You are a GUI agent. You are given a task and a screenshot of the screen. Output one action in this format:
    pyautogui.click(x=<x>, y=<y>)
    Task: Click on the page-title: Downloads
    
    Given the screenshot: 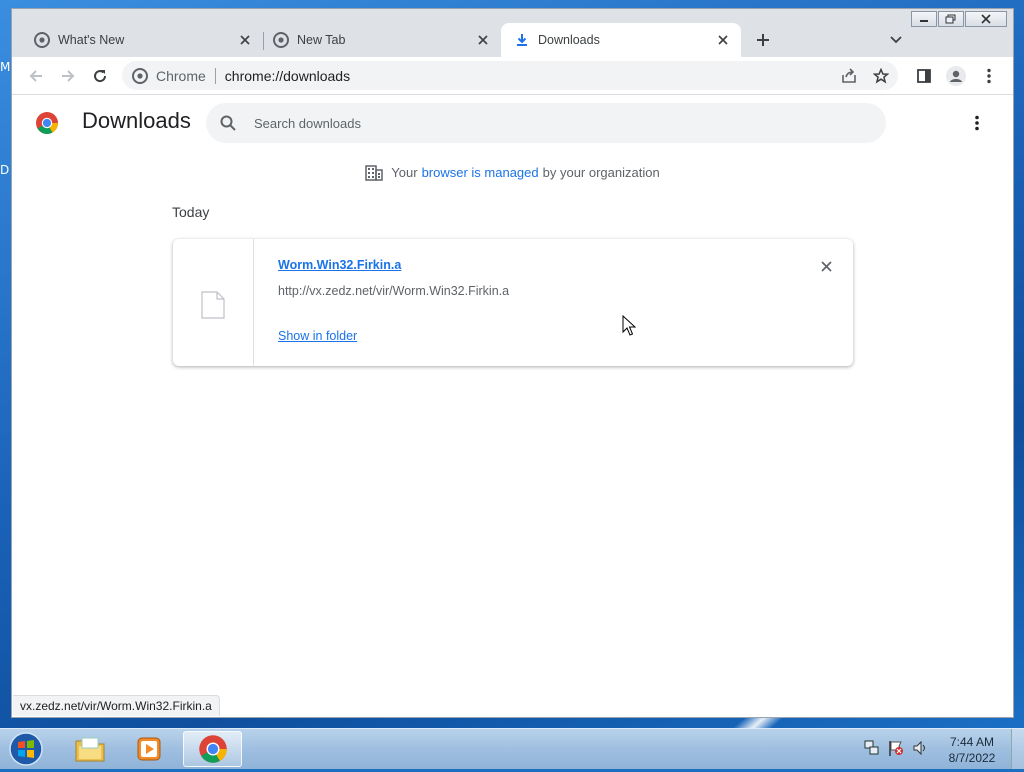 What is the action you would take?
    pyautogui.click(x=136, y=120)
    